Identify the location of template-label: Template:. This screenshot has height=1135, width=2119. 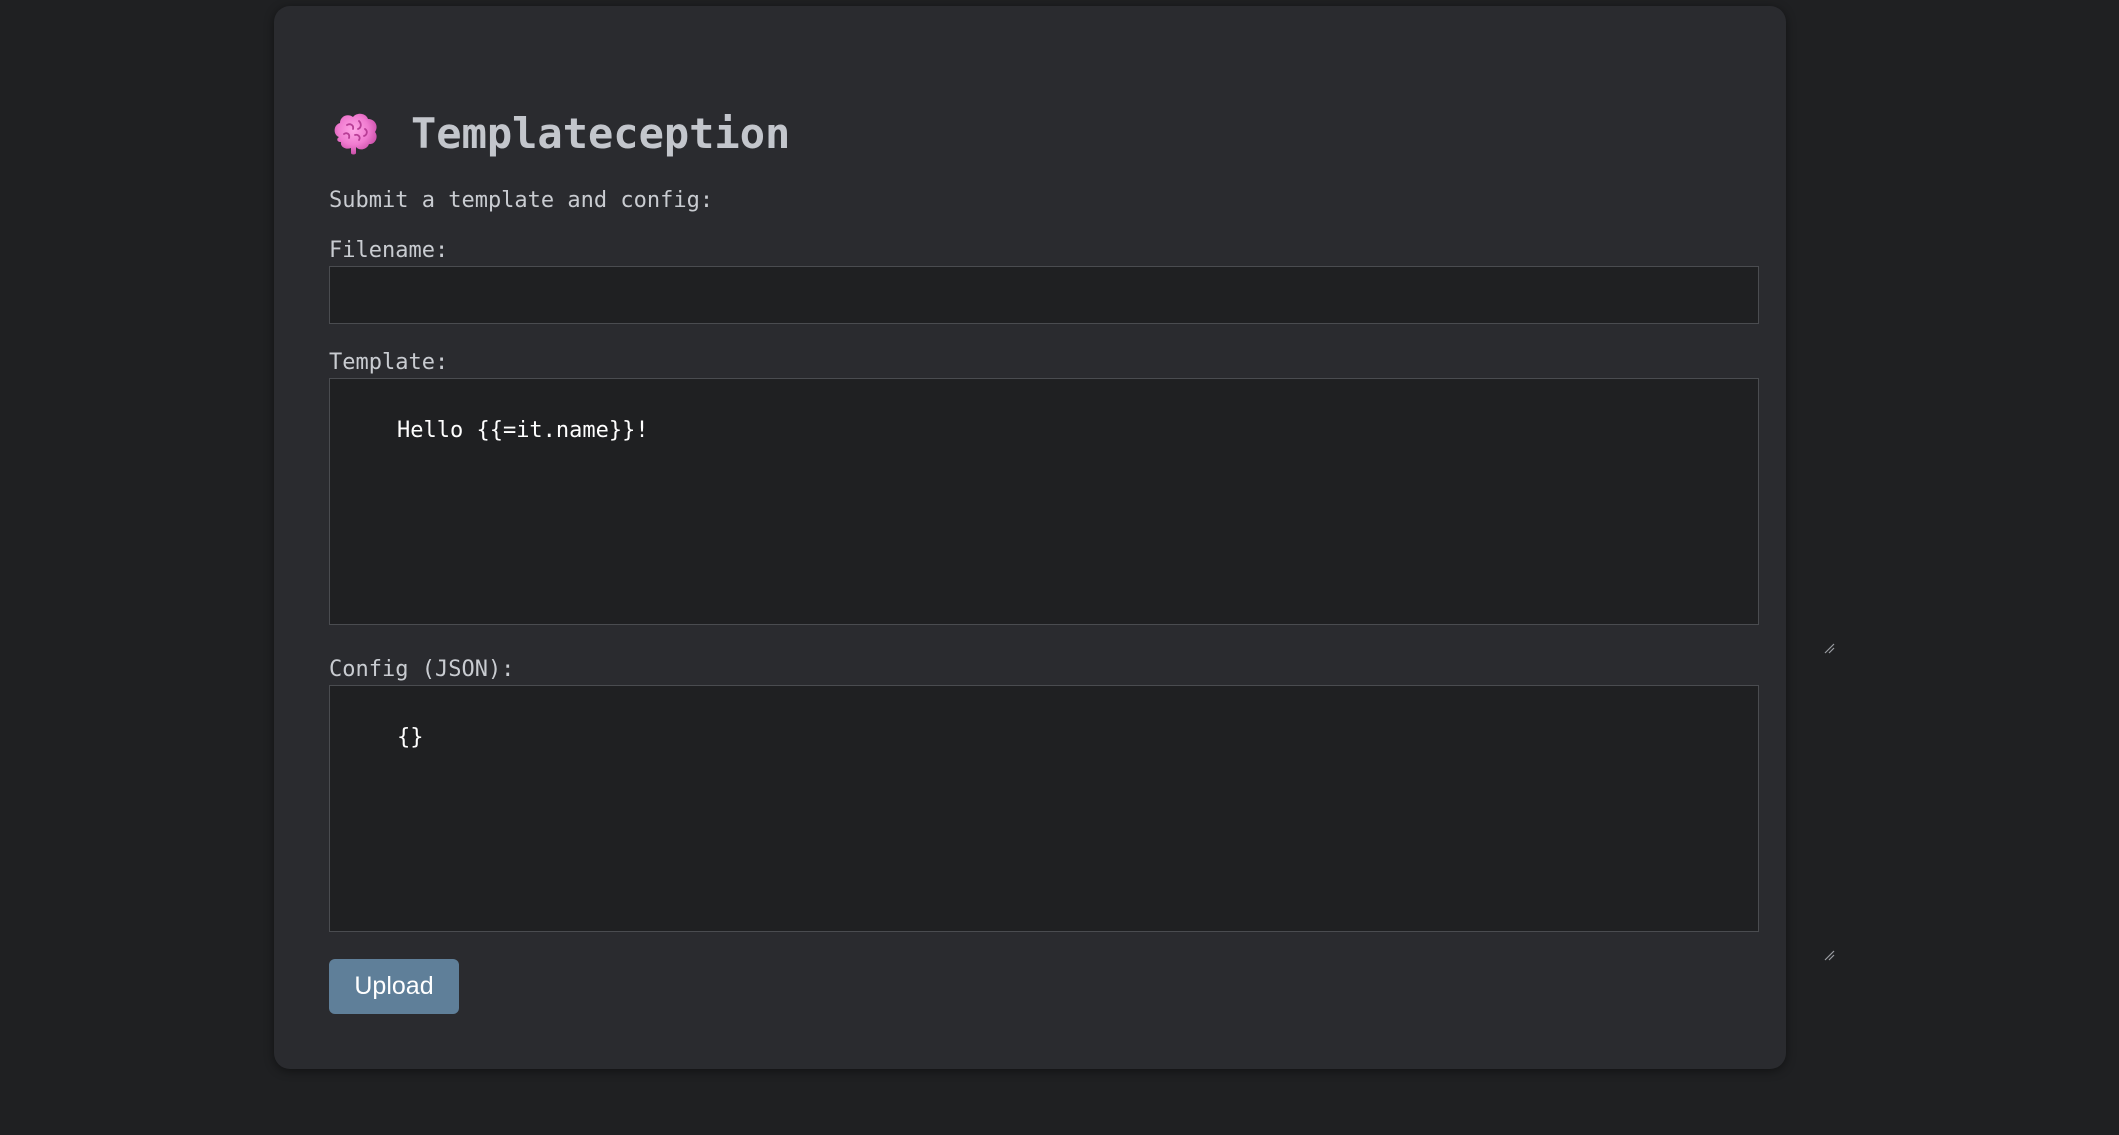
(389, 362).